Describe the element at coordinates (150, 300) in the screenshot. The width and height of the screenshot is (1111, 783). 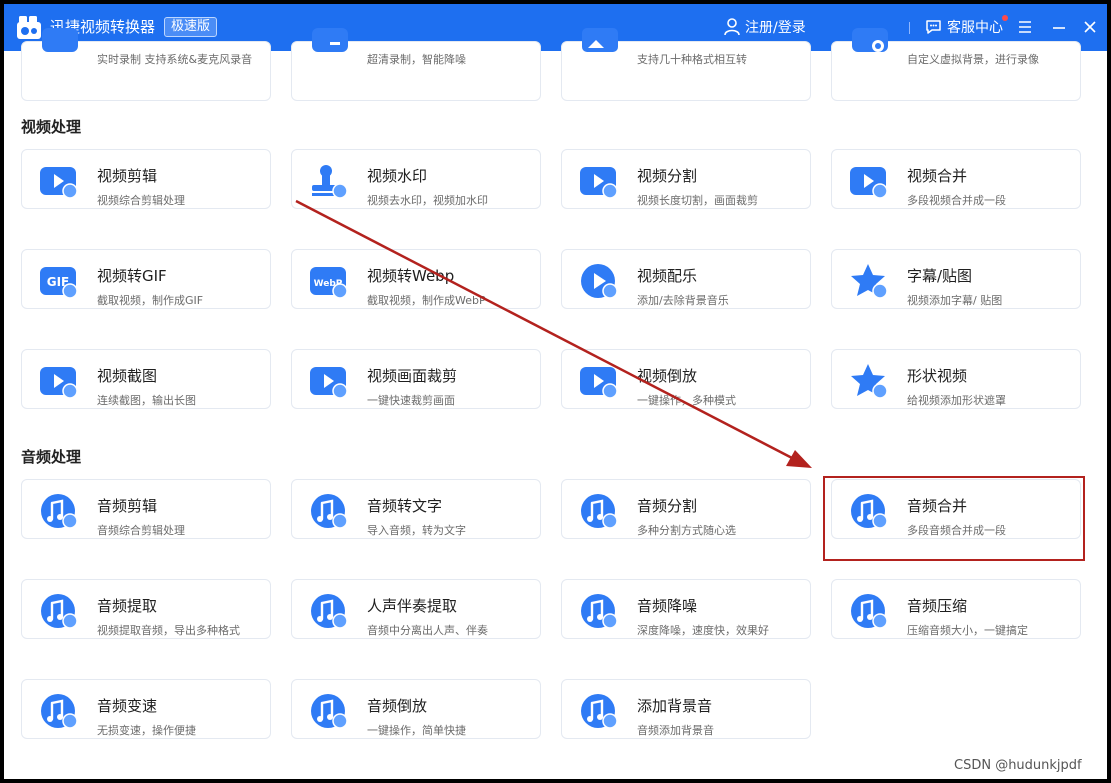
I see `card-desc: 截取视频，制作成GIF` at that location.